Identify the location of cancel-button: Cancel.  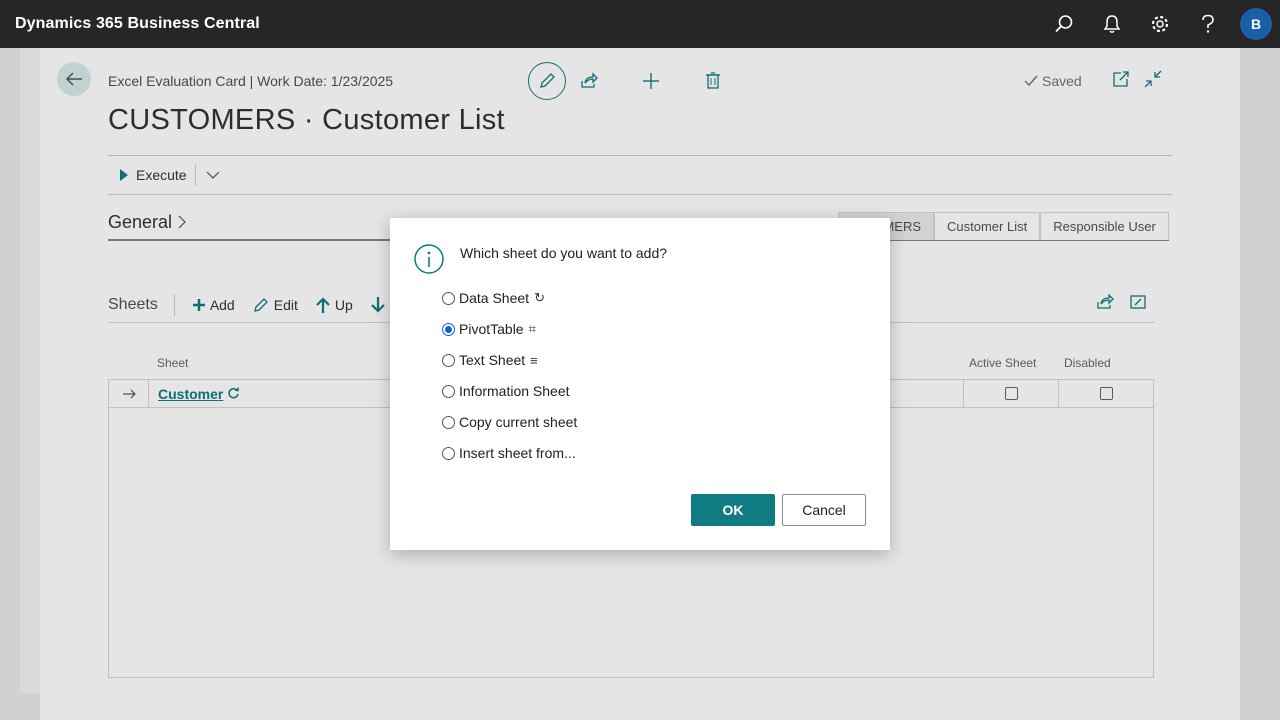
(824, 510).